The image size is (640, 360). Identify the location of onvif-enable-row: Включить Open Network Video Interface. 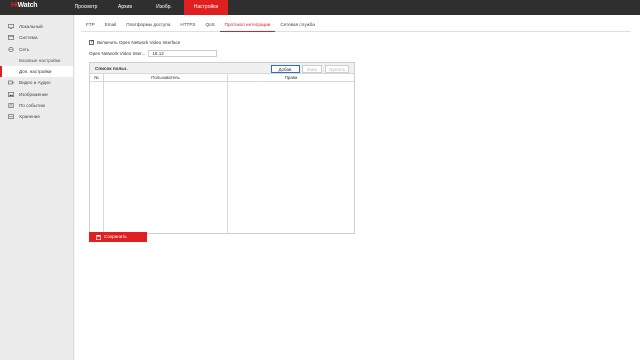
(134, 42).